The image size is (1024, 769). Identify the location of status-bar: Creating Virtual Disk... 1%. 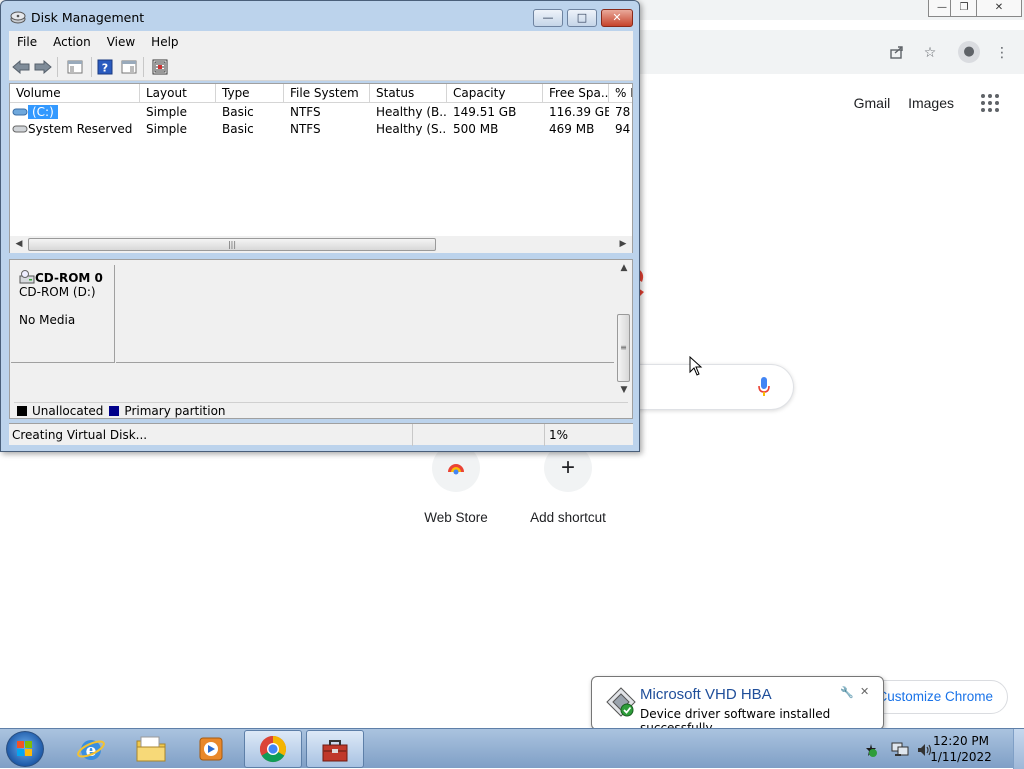
(321, 434).